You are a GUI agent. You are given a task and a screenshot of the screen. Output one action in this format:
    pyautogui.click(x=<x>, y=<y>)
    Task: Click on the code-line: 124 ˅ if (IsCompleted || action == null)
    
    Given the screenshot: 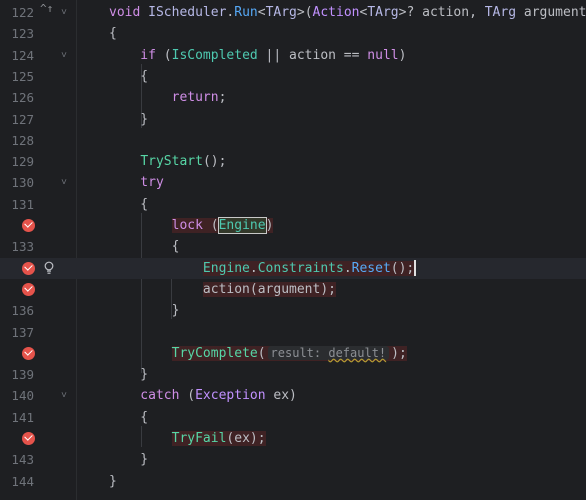 What is the action you would take?
    pyautogui.click(x=293, y=55)
    